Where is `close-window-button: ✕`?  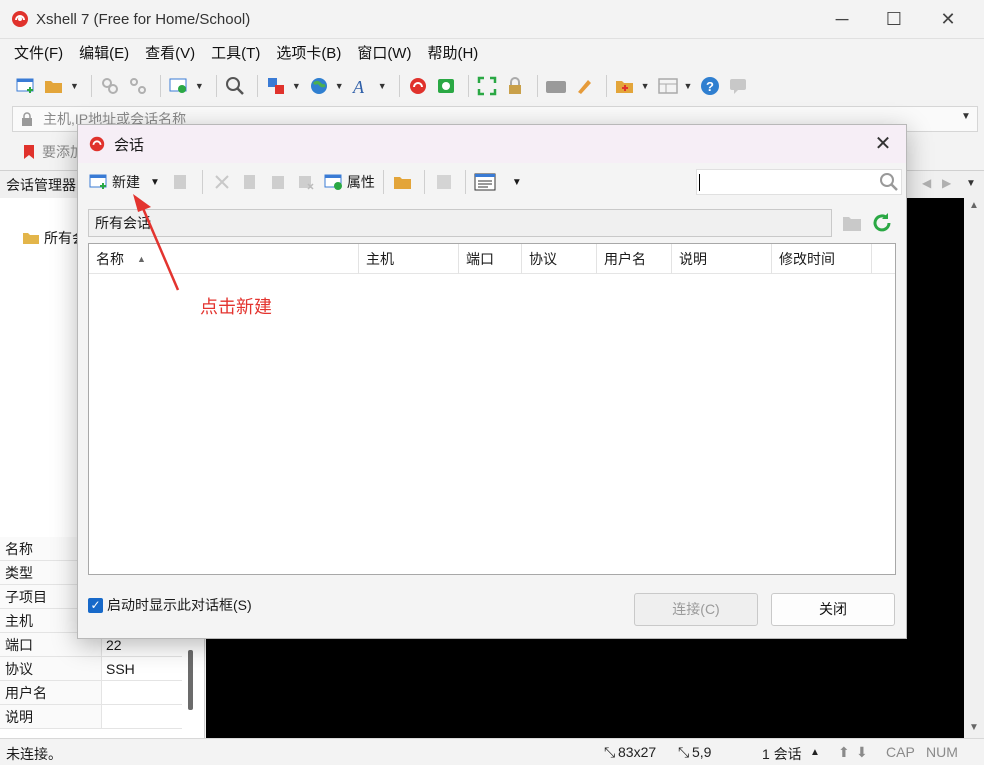
close-window-button: ✕ is located at coordinates (948, 19).